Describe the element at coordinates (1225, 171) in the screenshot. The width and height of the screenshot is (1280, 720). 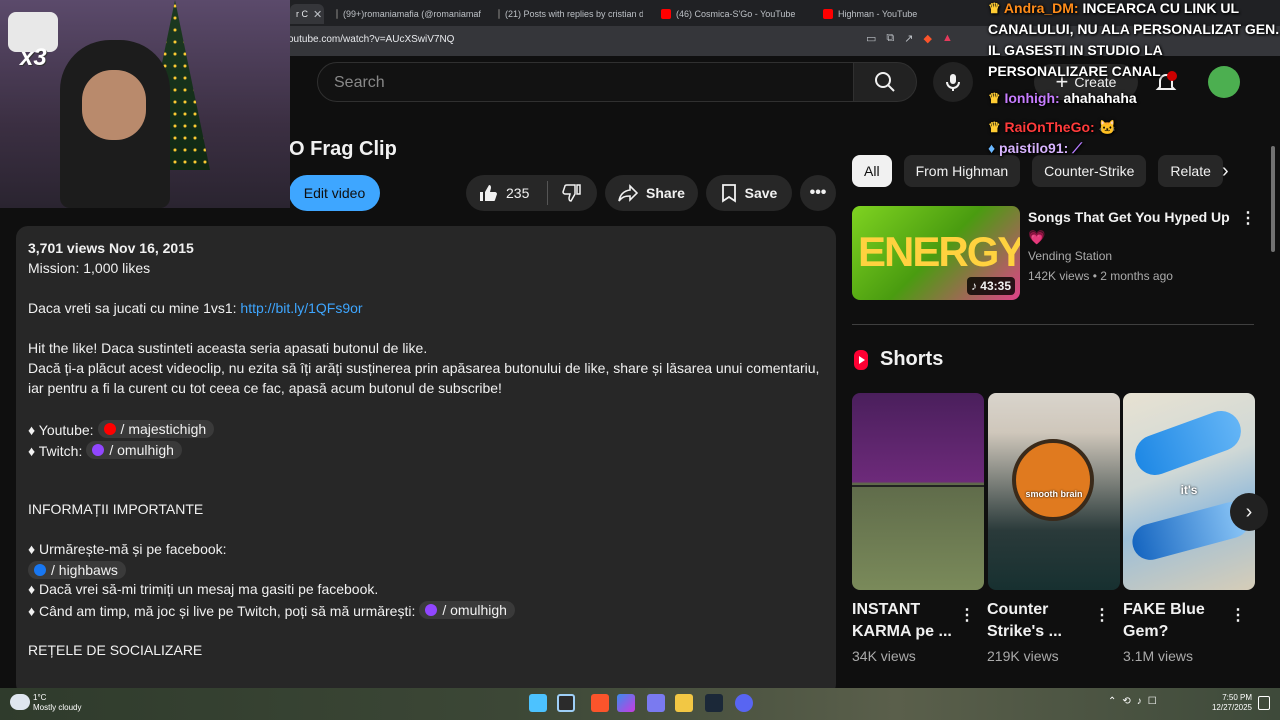
I see `chevron-right-icon: ›` at that location.